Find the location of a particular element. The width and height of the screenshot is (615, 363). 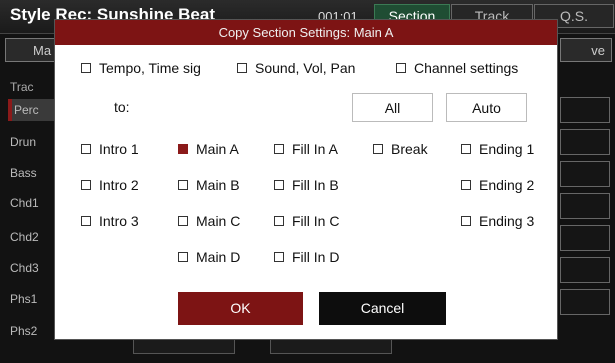

fill-in-a-checkbox: Fill In A is located at coordinates (306, 149).